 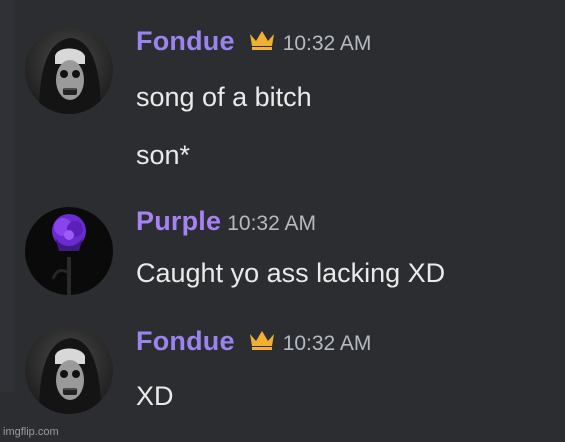 What do you see at coordinates (224, 97) in the screenshot?
I see `message-text: song of a bitch` at bounding box center [224, 97].